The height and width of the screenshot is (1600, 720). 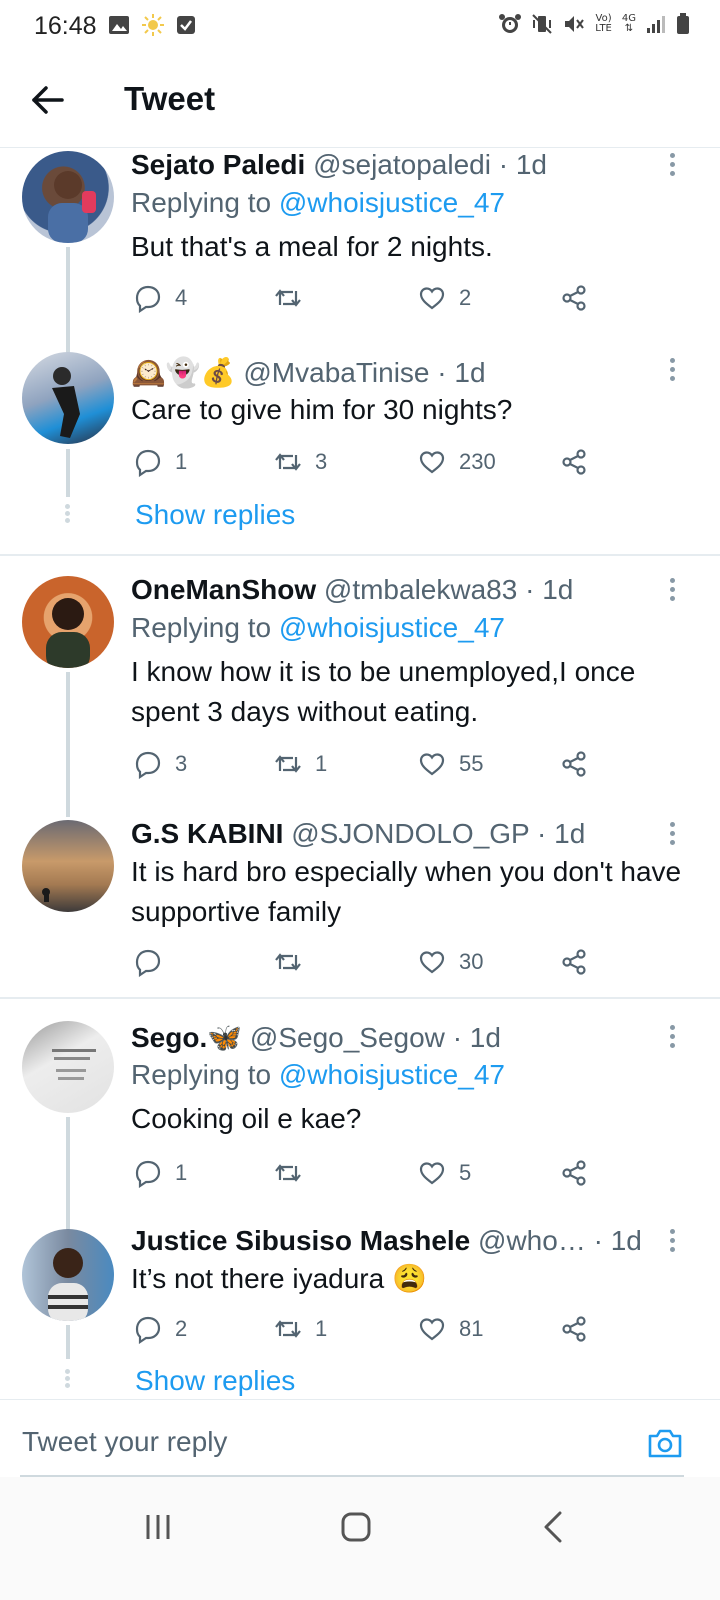 I want to click on like-button: 5, so click(x=444, y=1173).